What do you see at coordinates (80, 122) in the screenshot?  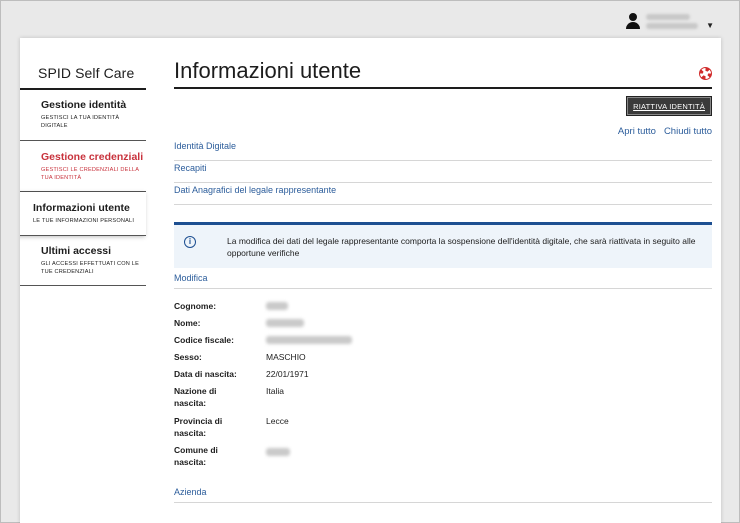 I see `sidebar-item-subtitle: GESTISCI LA TUA IDENTITÀ DIGITALE` at bounding box center [80, 122].